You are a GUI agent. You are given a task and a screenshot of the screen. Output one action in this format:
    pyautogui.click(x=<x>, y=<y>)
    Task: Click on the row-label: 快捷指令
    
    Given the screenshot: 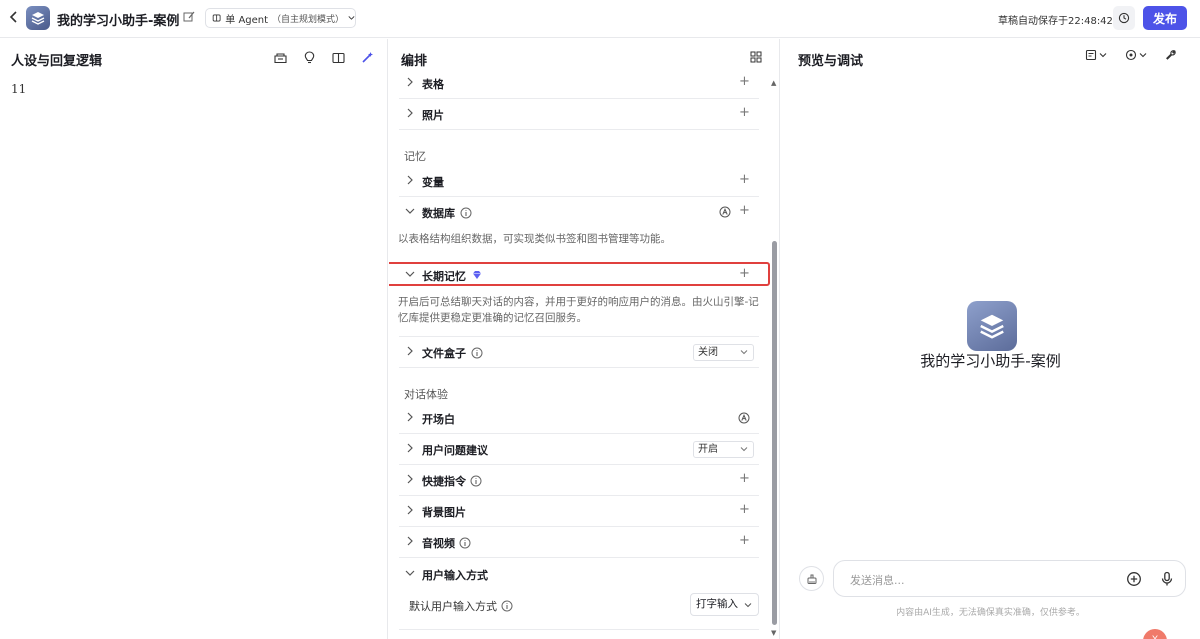 What is the action you would take?
    pyautogui.click(x=444, y=481)
    